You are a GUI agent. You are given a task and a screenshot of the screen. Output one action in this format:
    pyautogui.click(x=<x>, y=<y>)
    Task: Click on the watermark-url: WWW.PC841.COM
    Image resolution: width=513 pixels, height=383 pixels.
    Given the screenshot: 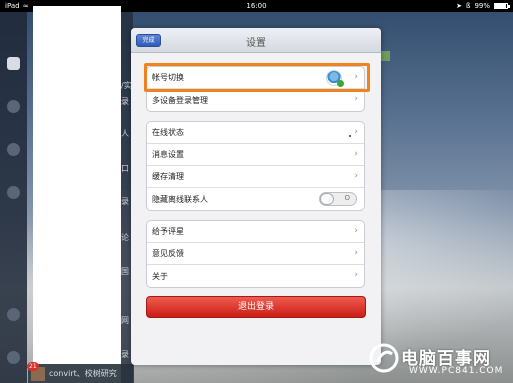 What is the action you would take?
    pyautogui.click(x=456, y=371)
    